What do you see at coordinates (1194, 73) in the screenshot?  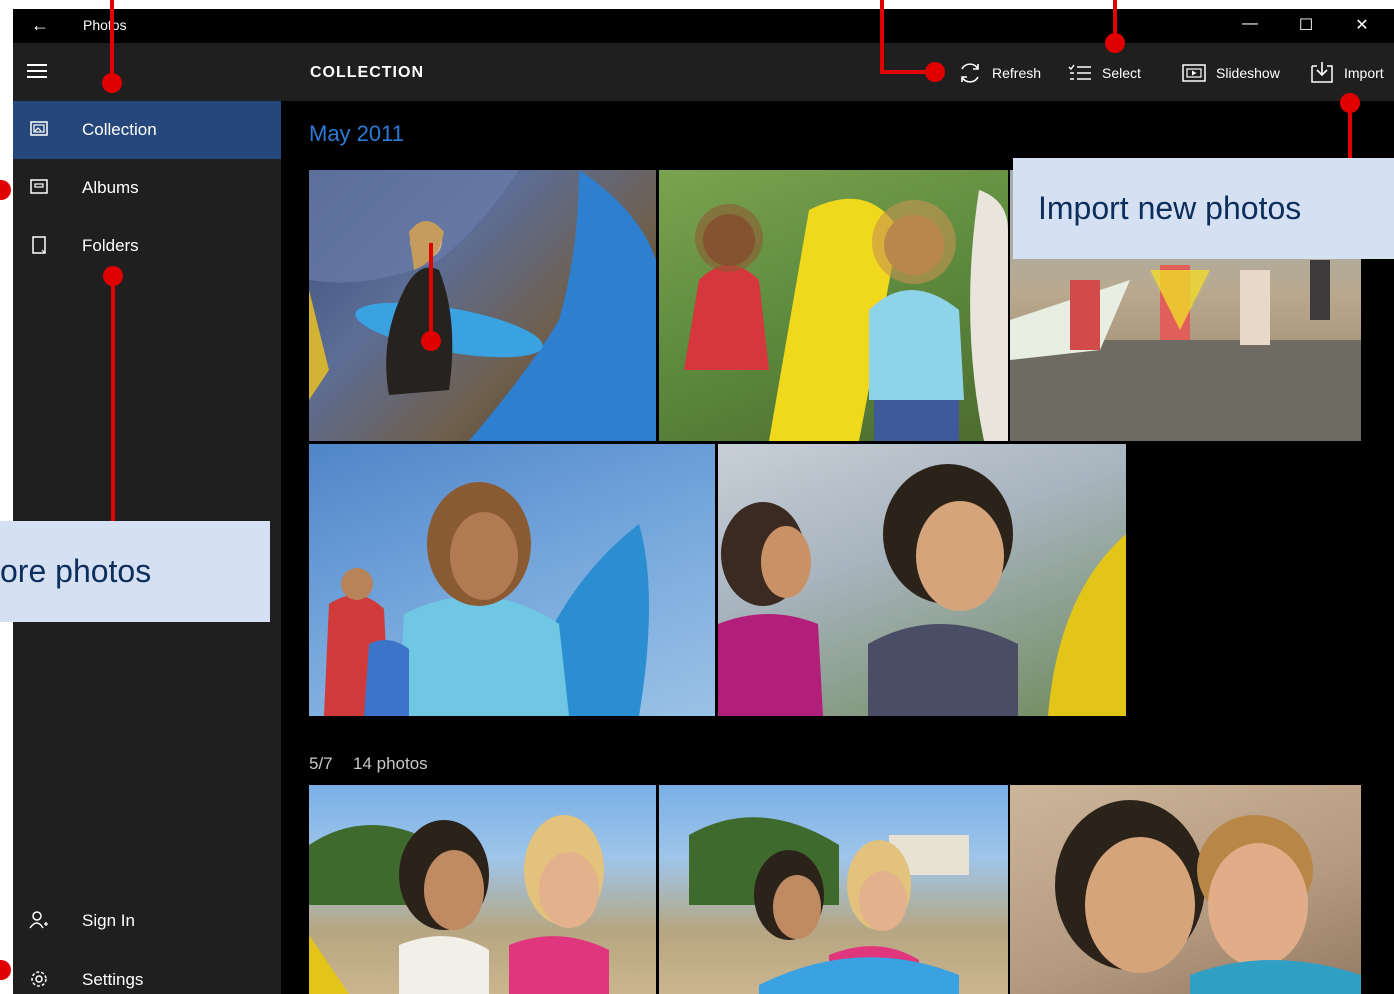 I see `slideshow-icon` at bounding box center [1194, 73].